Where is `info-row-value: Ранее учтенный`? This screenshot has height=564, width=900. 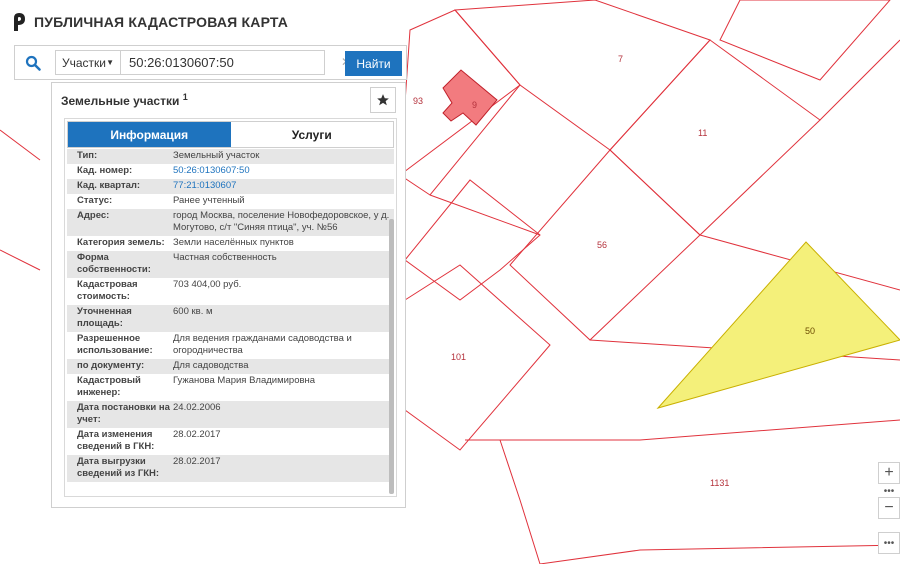 info-row-value: Ранее учтенный is located at coordinates (209, 200).